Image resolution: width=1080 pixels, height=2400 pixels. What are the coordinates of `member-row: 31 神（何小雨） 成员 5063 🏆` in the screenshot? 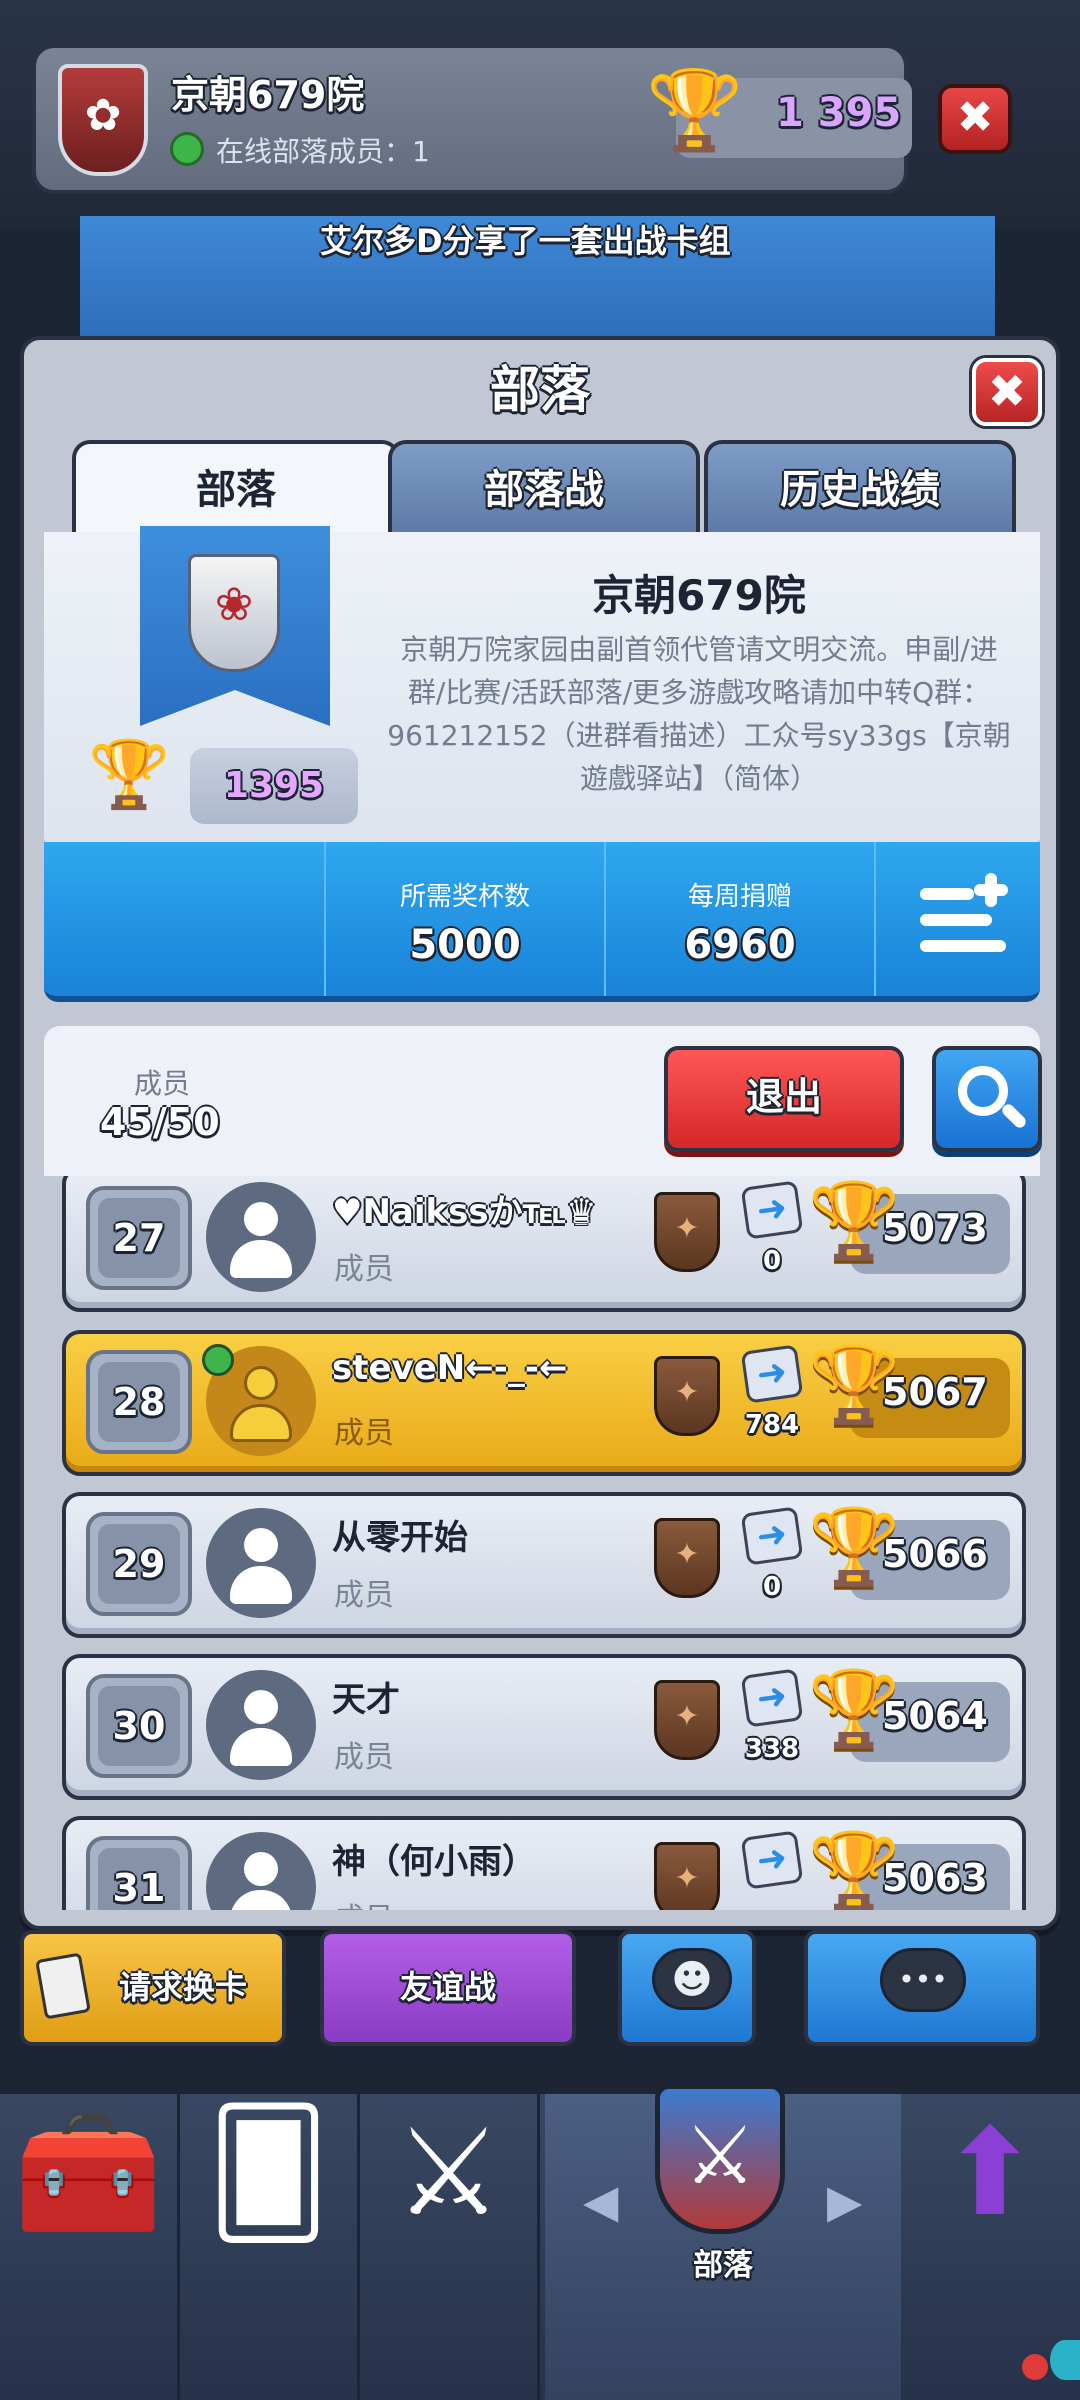 It's located at (544, 1863).